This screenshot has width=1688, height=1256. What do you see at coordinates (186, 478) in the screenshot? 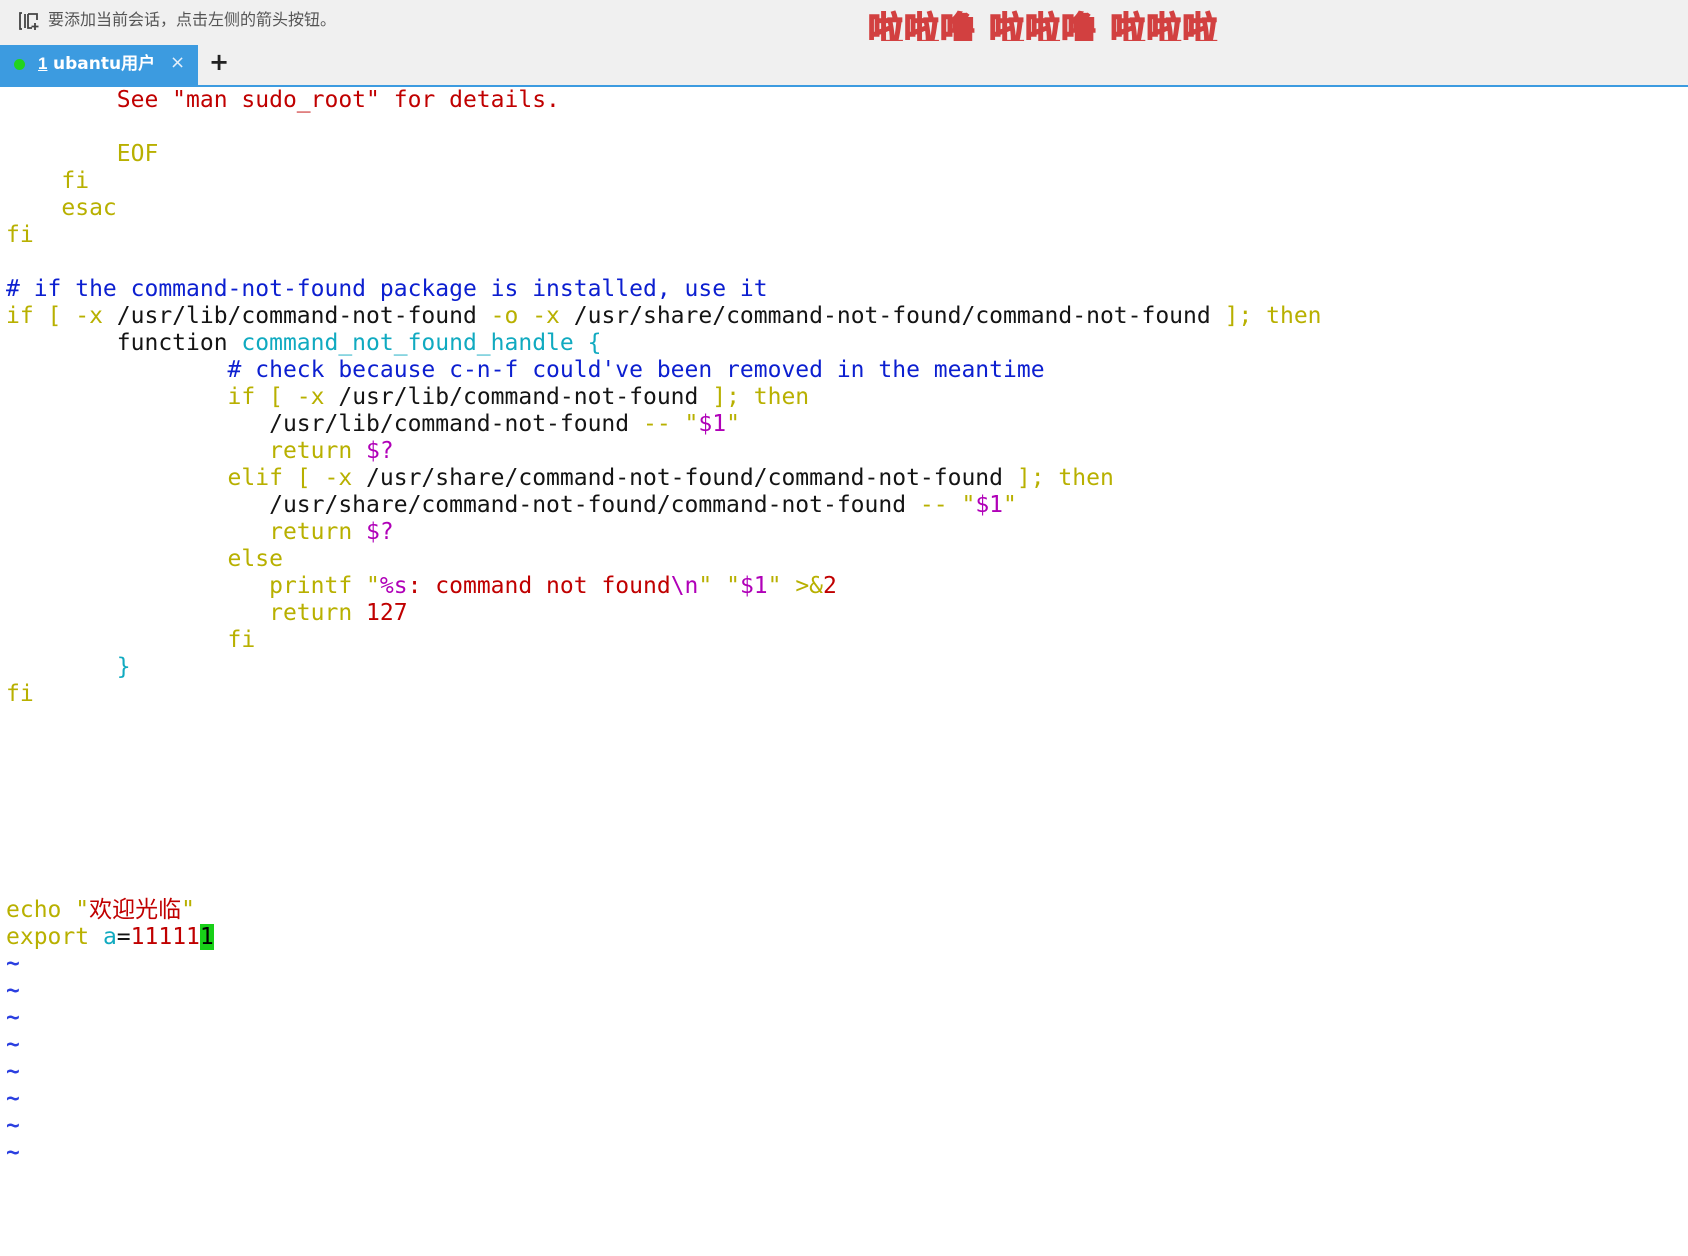
I see `code-token: elif [ -x` at bounding box center [186, 478].